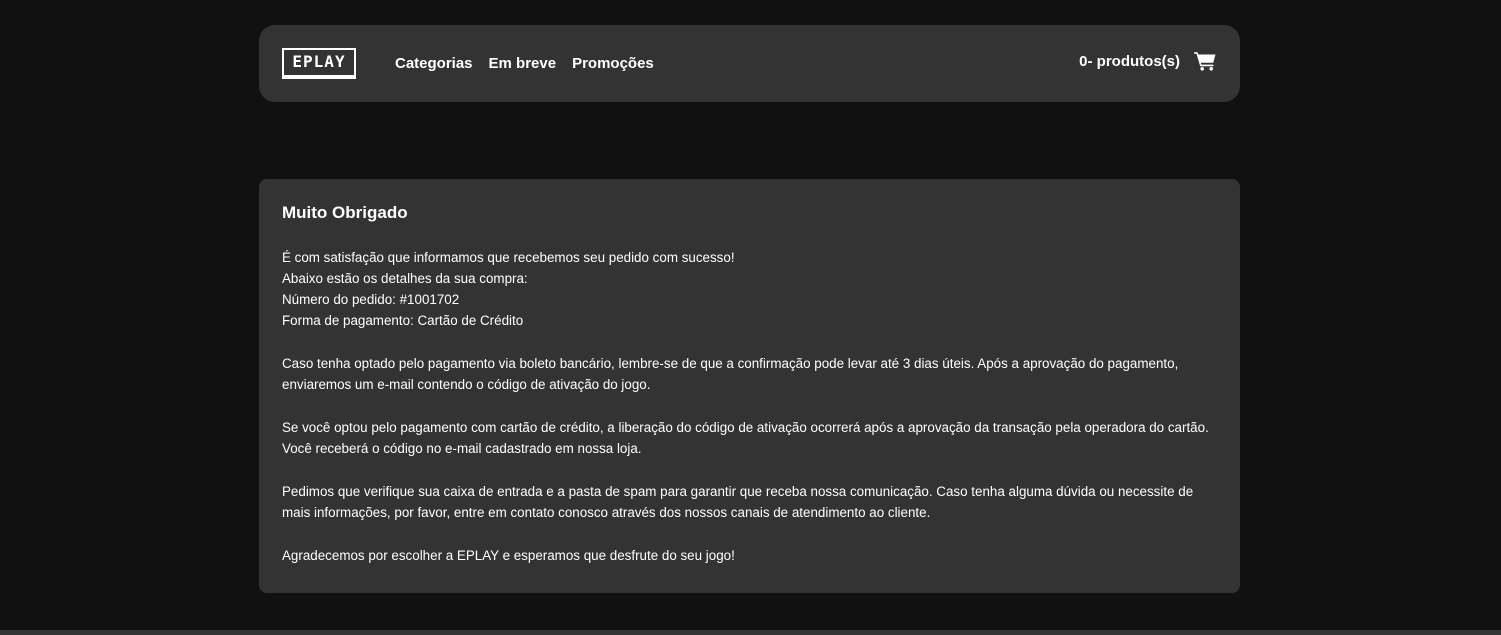 The image size is (1501, 635). What do you see at coordinates (345, 212) in the screenshot?
I see `page-title: Muito Obrigado` at bounding box center [345, 212].